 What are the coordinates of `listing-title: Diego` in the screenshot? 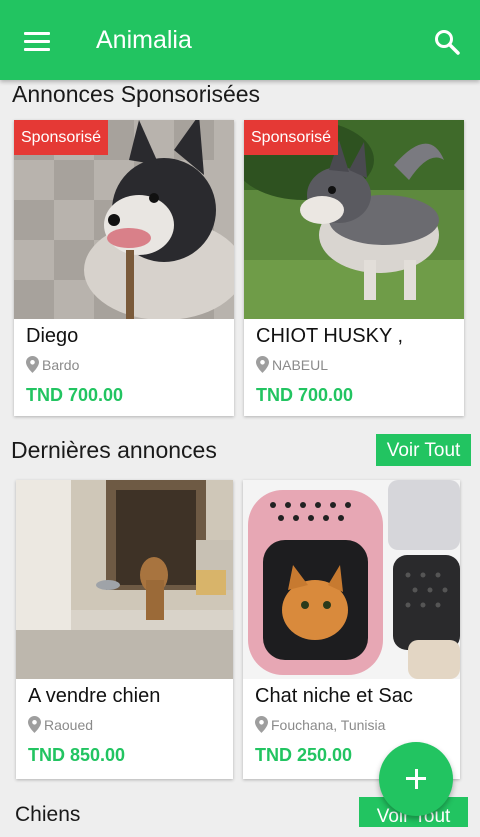 It's located at (52, 336).